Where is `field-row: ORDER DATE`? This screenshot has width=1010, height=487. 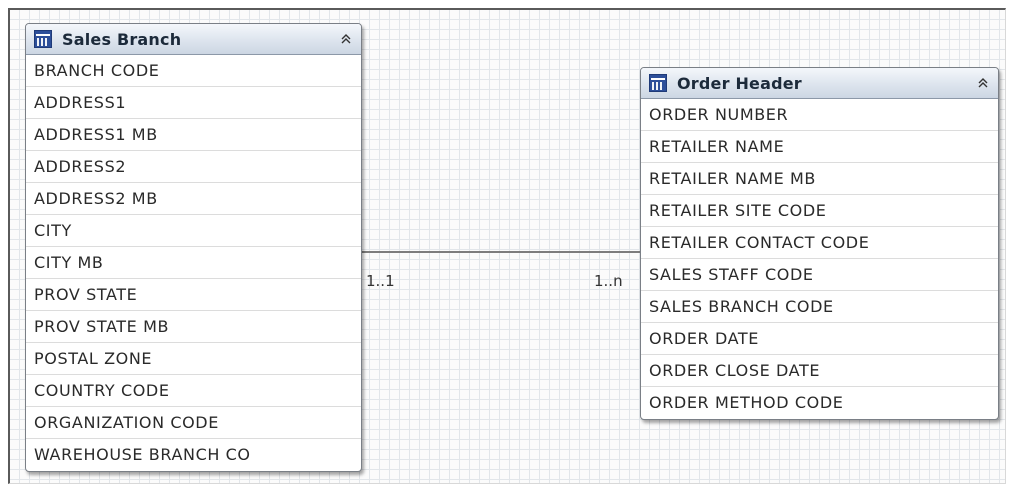
field-row: ORDER DATE is located at coordinates (819, 339).